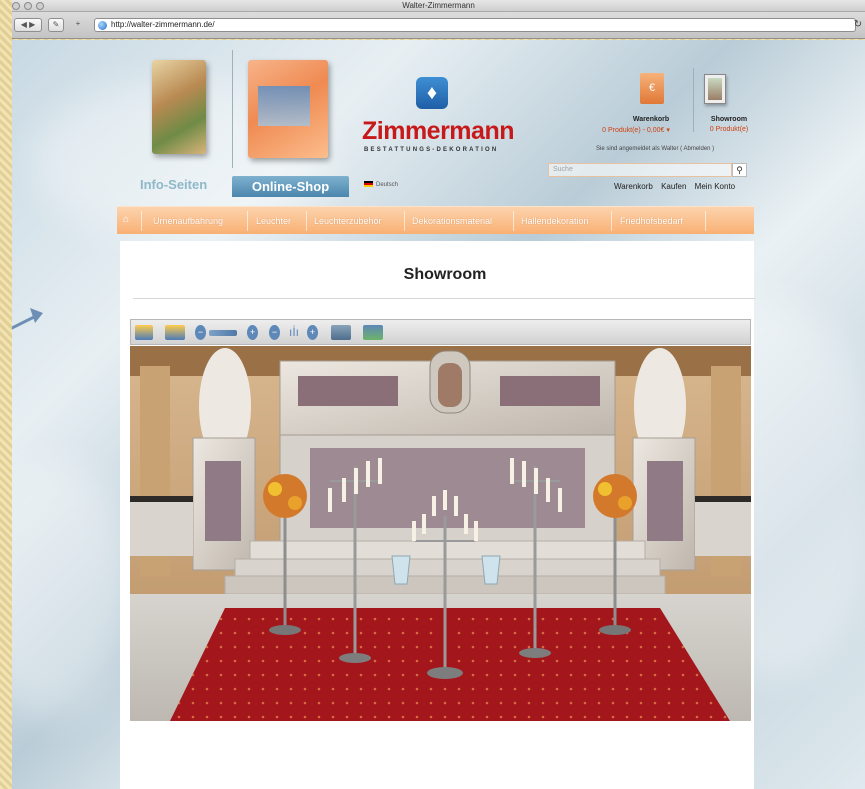  Describe the element at coordinates (102, 25) in the screenshot. I see `globe-icon` at that location.